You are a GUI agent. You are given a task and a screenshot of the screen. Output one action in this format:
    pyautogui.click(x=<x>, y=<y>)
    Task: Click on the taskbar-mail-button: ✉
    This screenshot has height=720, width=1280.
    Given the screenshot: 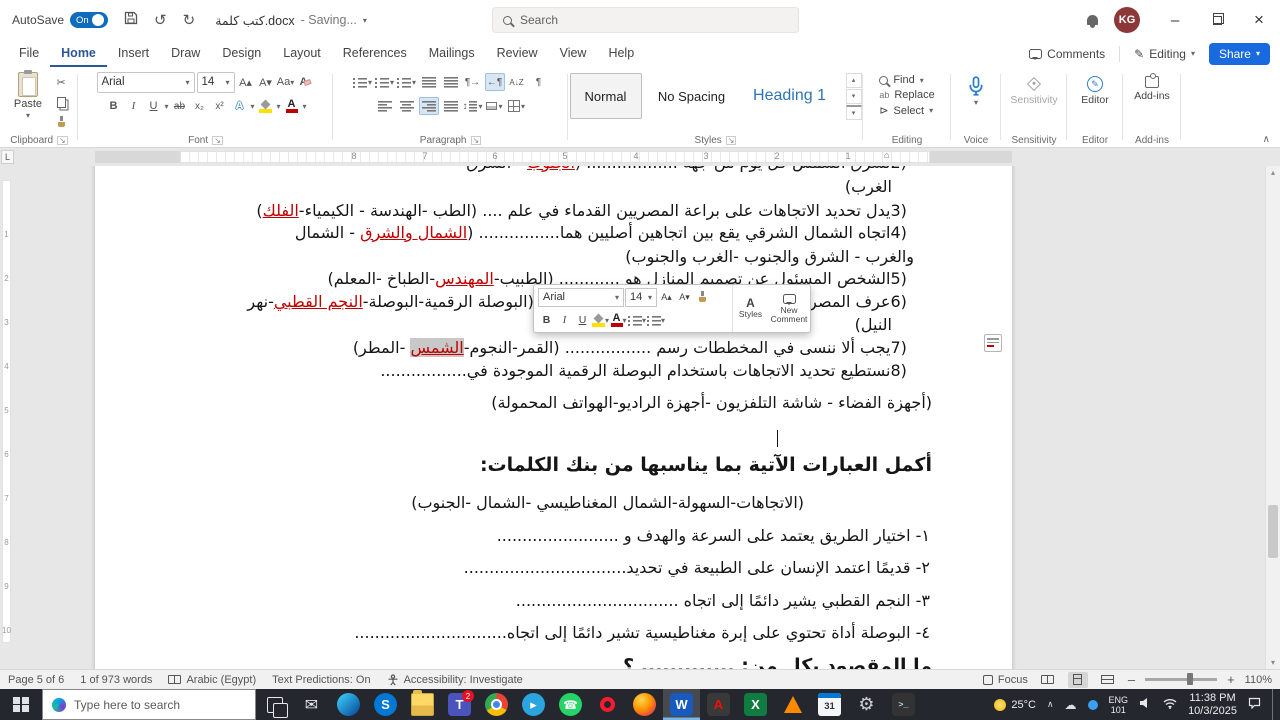 What is the action you would take?
    pyautogui.click(x=311, y=704)
    